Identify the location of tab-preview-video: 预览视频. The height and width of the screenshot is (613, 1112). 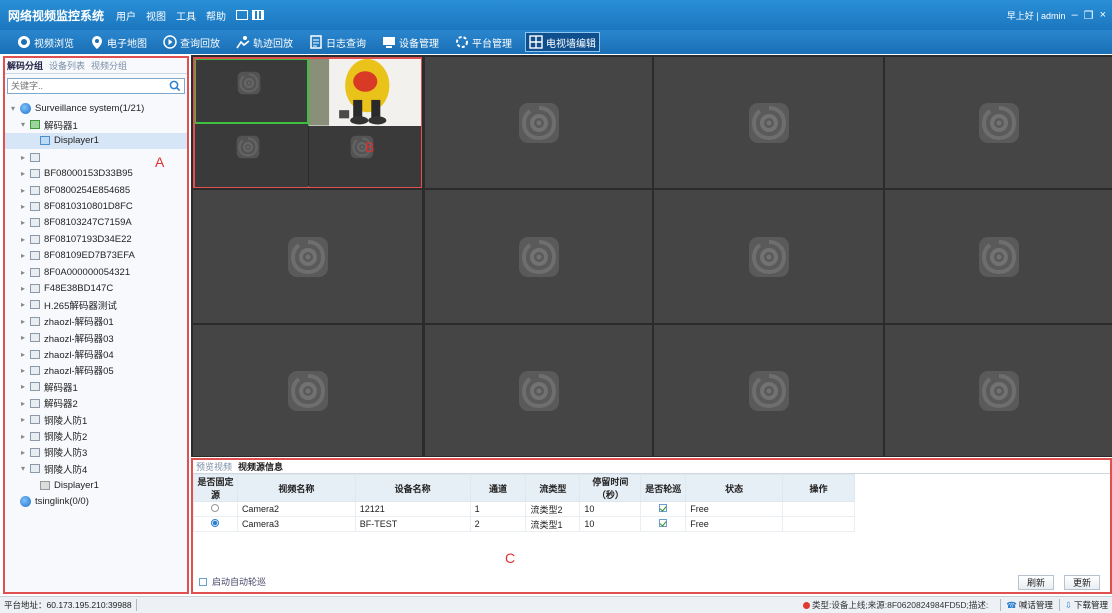
(214, 466).